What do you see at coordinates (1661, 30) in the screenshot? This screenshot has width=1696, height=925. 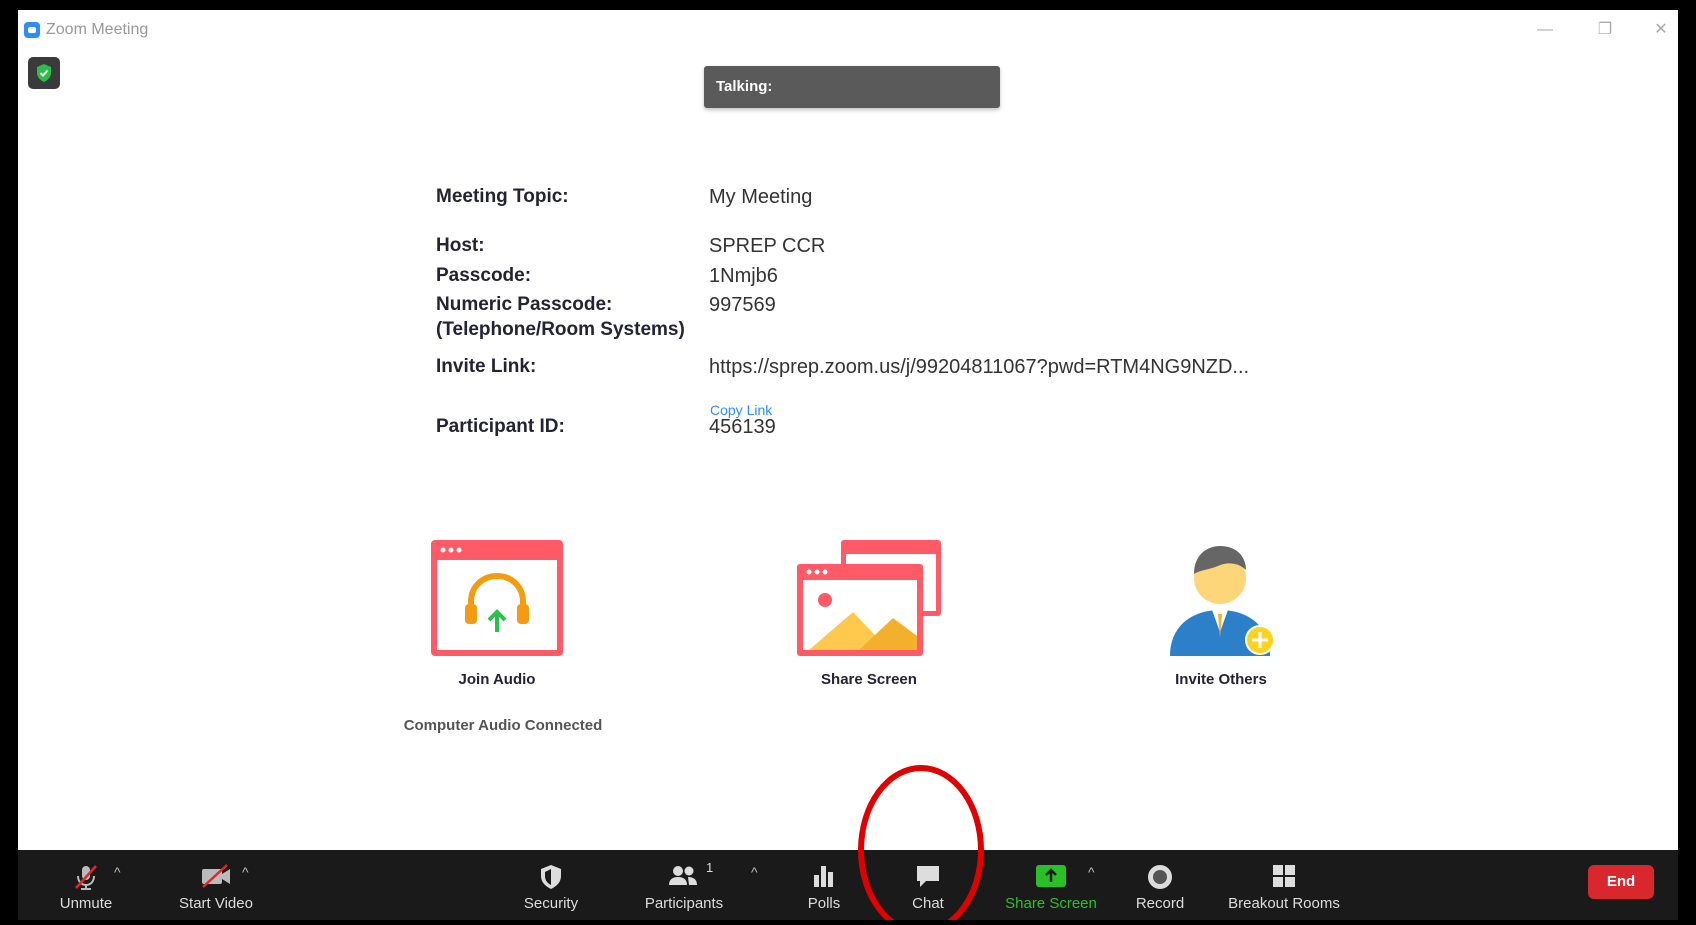 I see `close-button: ✕` at bounding box center [1661, 30].